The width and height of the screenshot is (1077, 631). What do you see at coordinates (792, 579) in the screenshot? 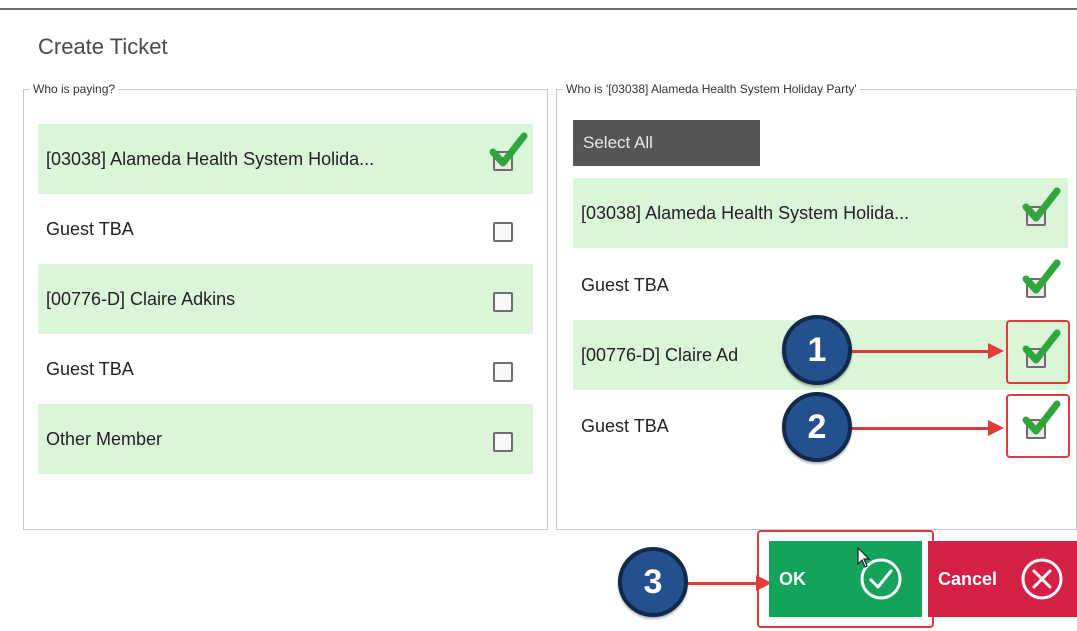
I see `ok-button-label: OK` at bounding box center [792, 579].